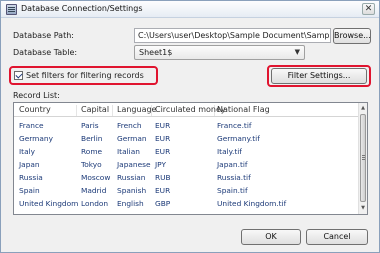  What do you see at coordinates (189, 110) in the screenshot?
I see `column-header-circulated-money: Circulated money` at bounding box center [189, 110].